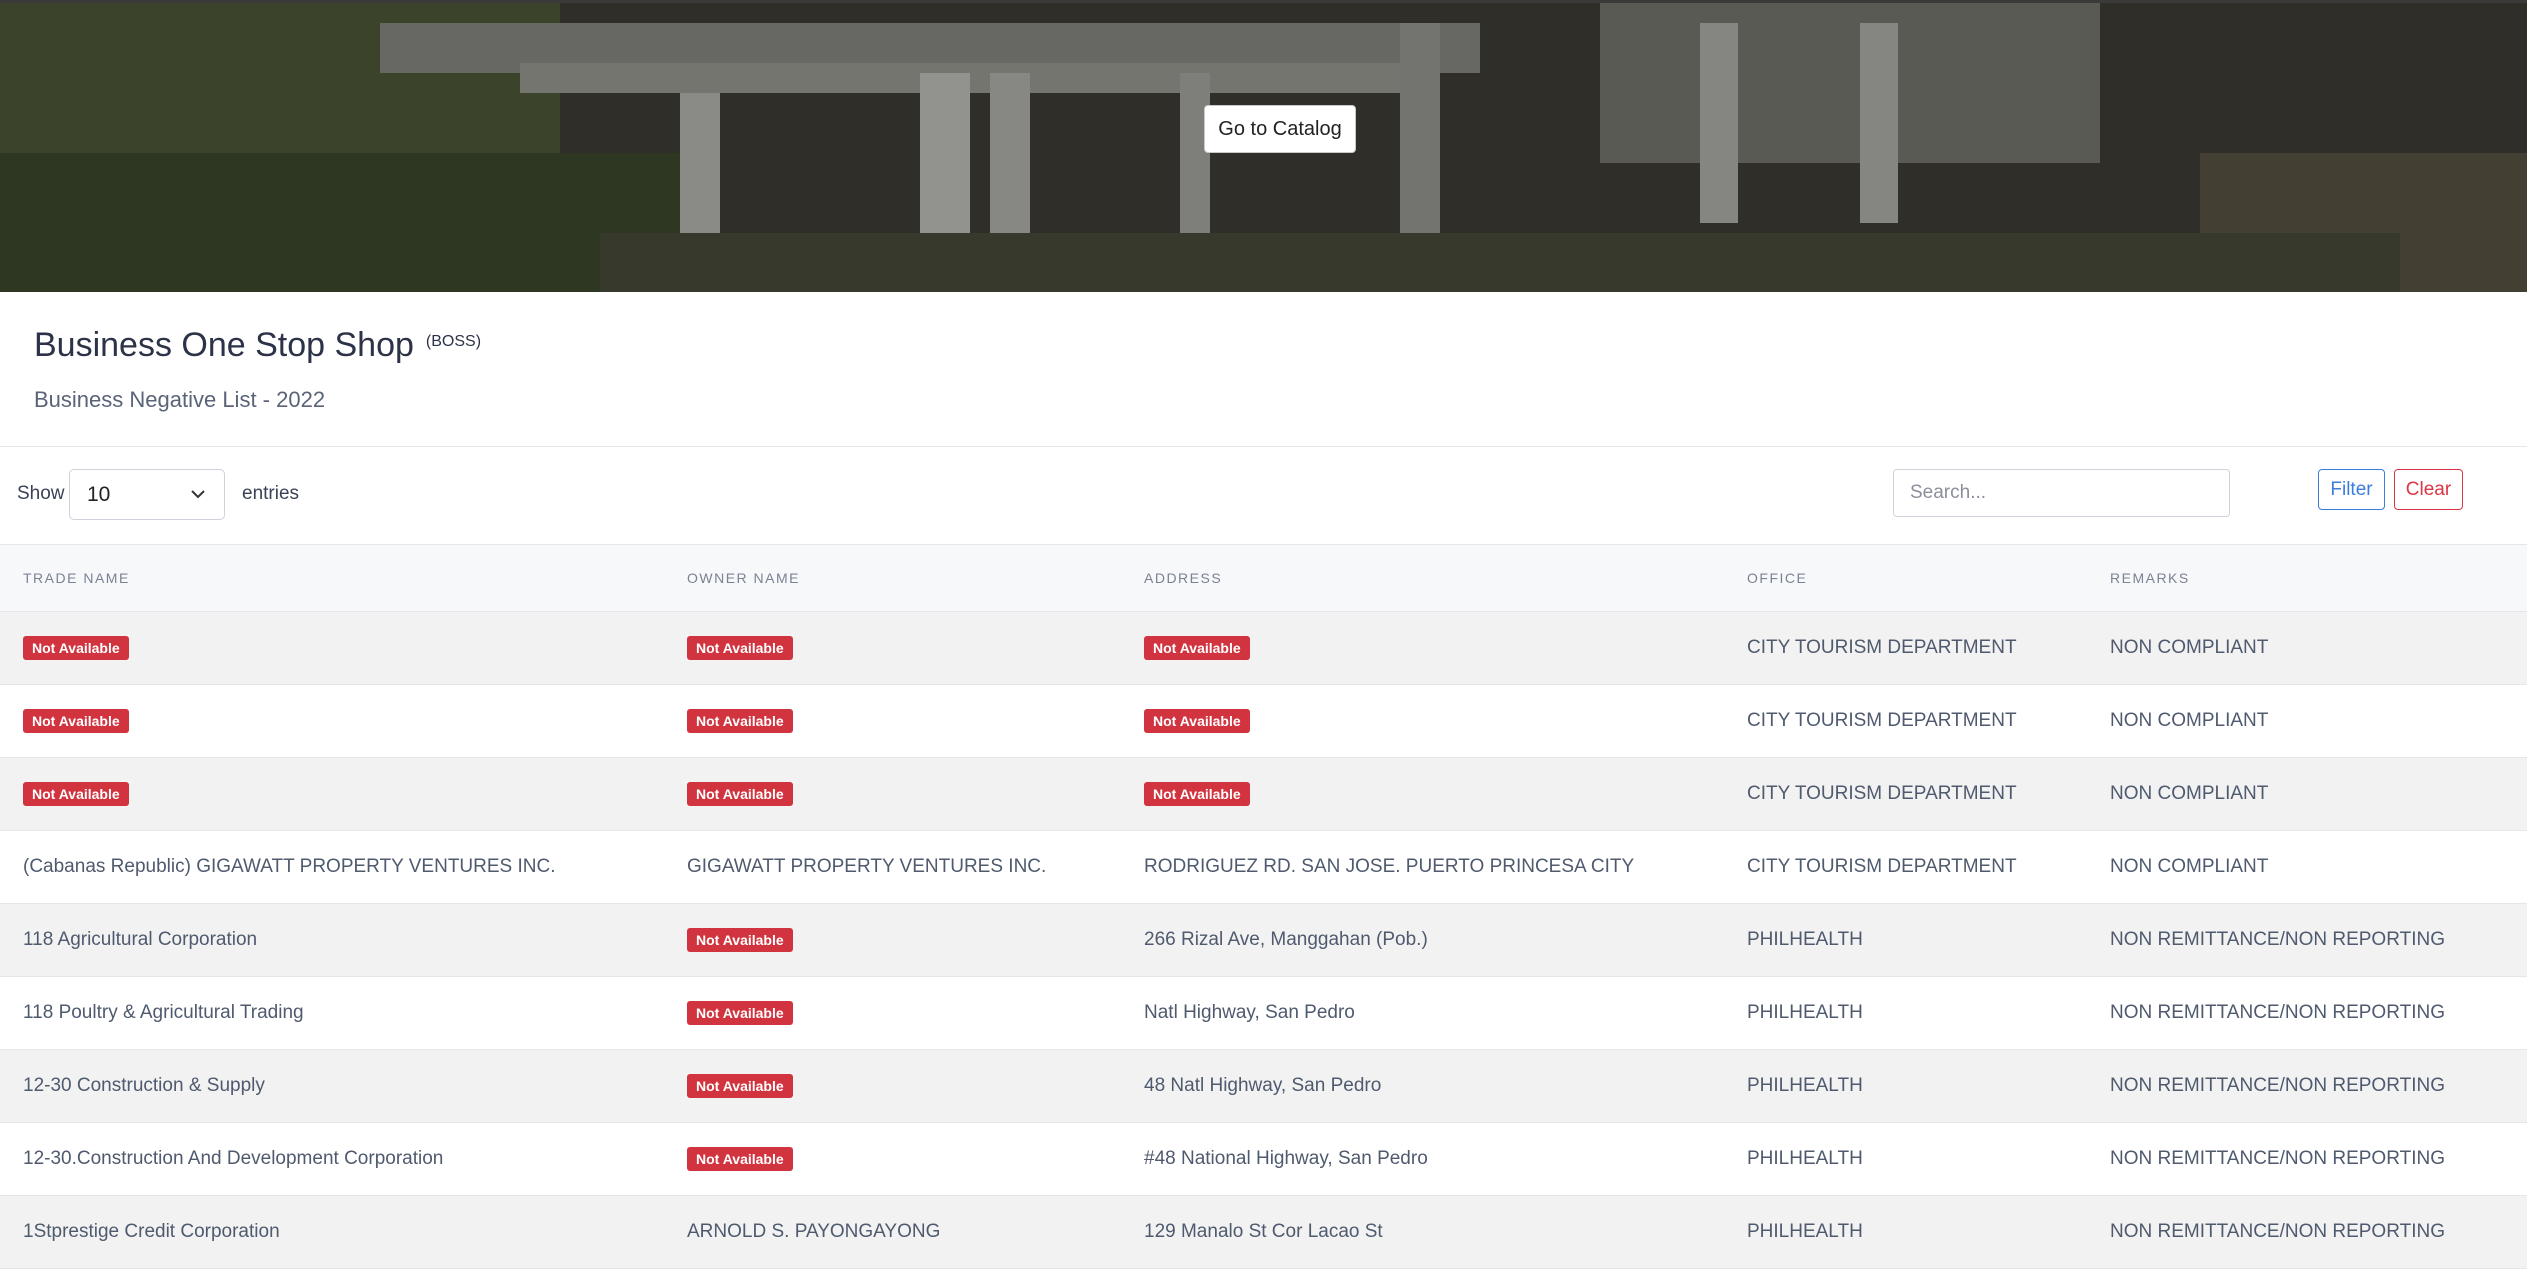 The image size is (2527, 1269). I want to click on owner-name-cell: GIGAWATT PROPERTY VENTURES INC., so click(892, 867).